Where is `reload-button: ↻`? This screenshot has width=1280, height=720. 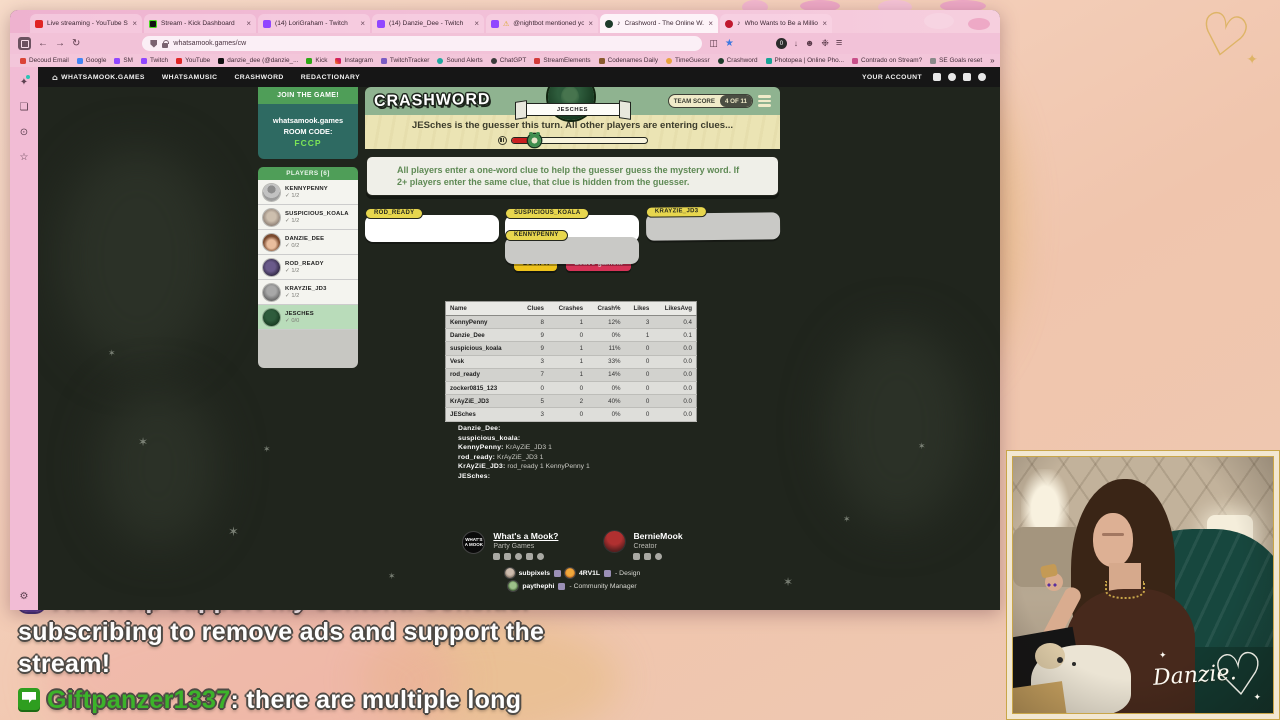 reload-button: ↻ is located at coordinates (76, 43).